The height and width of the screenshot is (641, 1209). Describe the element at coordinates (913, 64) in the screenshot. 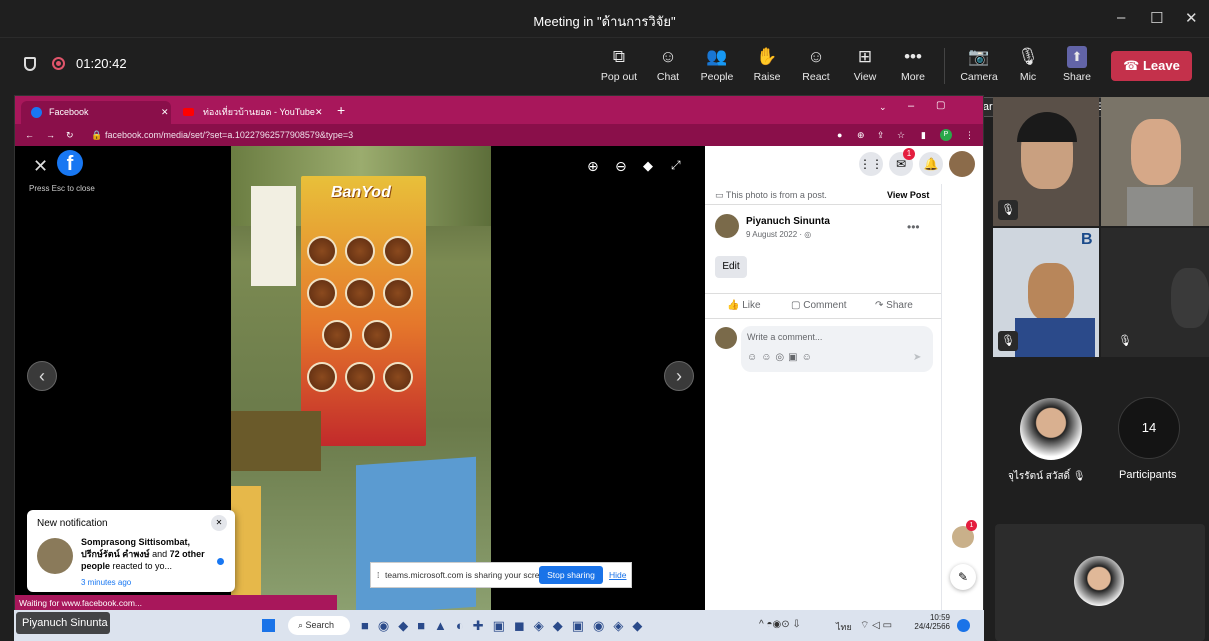

I see `more-button: ••• More` at that location.